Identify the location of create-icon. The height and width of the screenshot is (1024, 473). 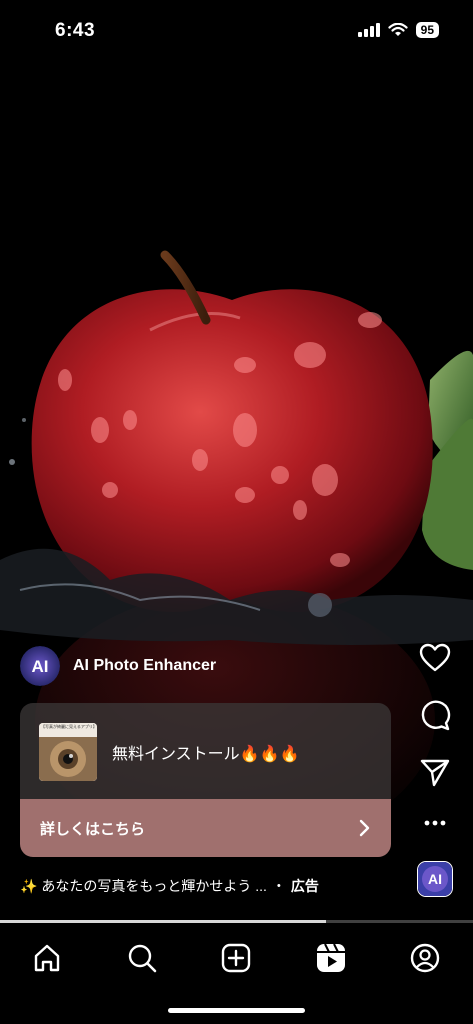
(236, 958).